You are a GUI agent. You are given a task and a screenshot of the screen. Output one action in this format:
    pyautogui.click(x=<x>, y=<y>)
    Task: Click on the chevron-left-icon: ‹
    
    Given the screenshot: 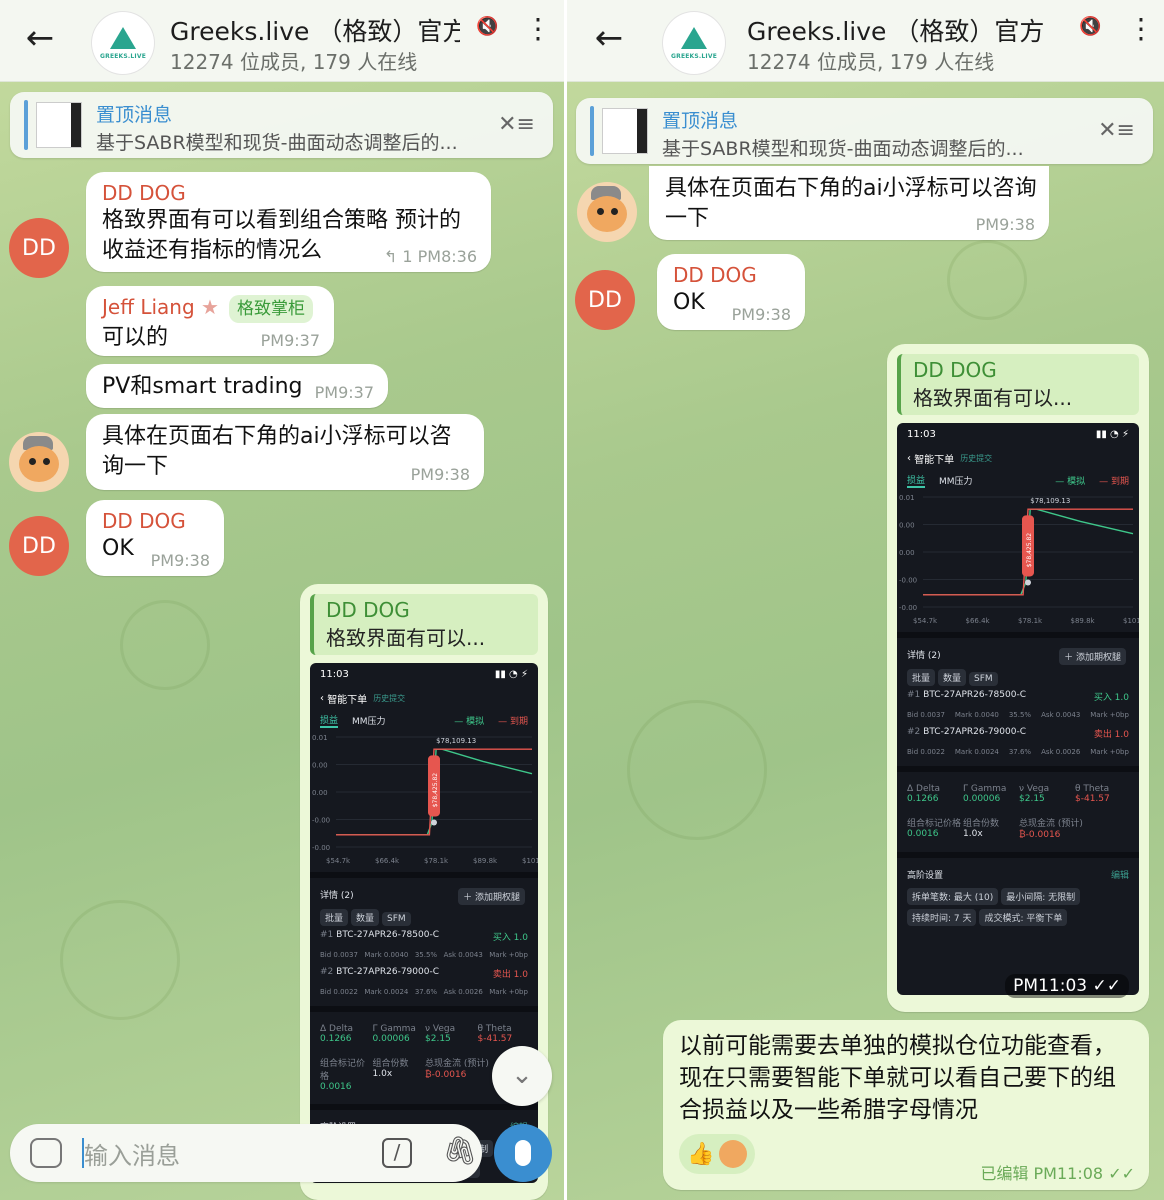 What is the action you would take?
    pyautogui.click(x=322, y=698)
    